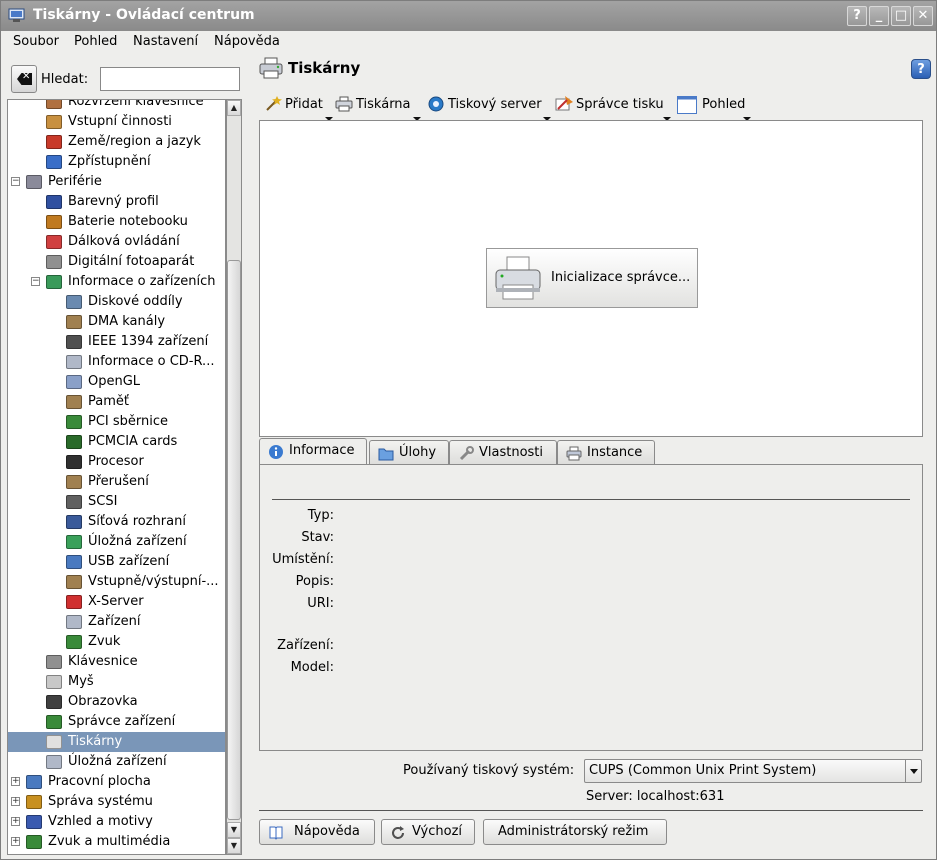 Image resolution: width=937 pixels, height=860 pixels. Describe the element at coordinates (74, 322) in the screenshot. I see `dma-icon` at that location.